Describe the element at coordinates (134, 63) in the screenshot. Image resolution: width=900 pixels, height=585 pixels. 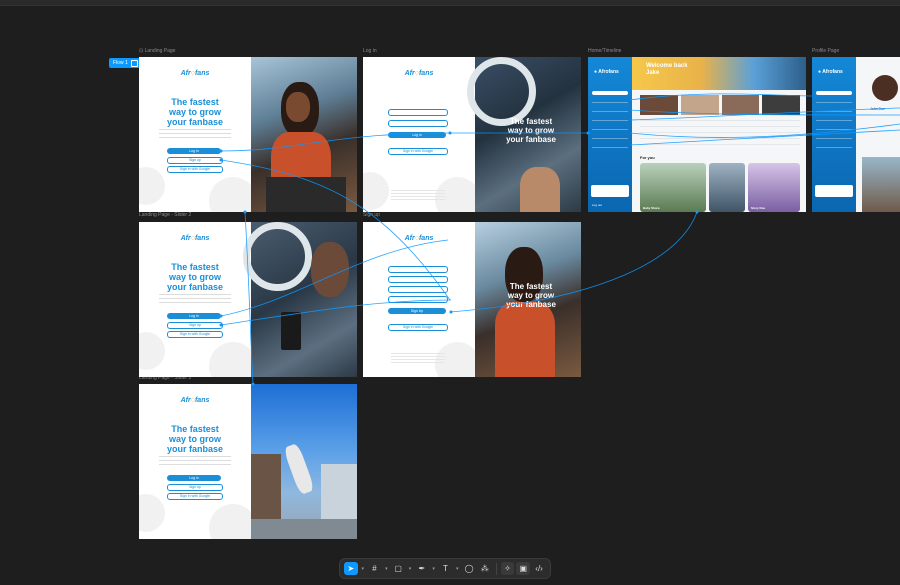
I see `play-icon` at that location.